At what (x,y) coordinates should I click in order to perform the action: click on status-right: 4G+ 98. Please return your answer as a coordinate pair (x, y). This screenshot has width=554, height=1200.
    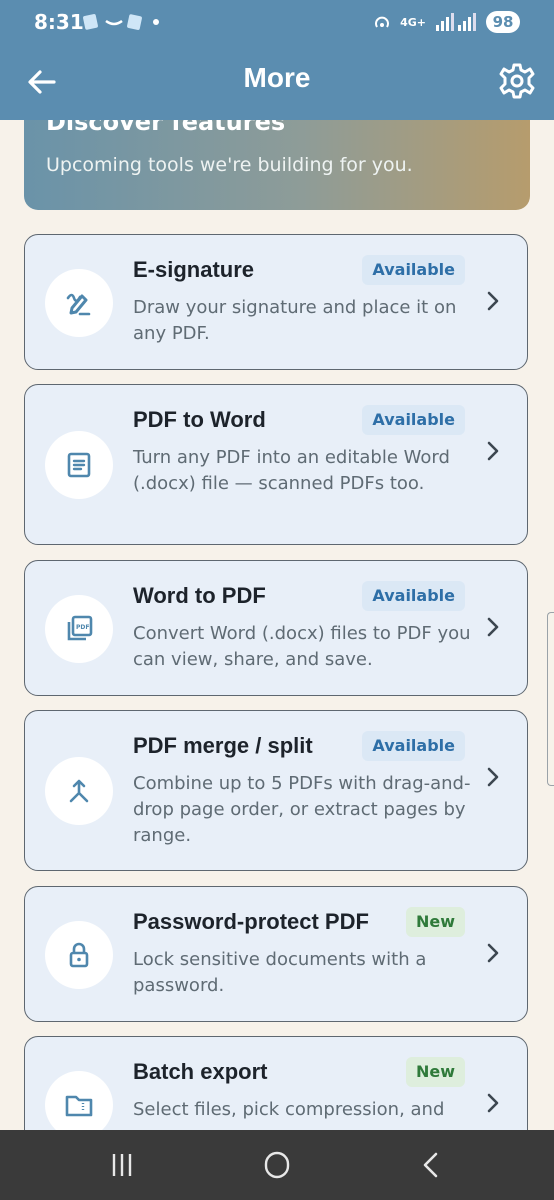
    Looking at the image, I should click on (446, 22).